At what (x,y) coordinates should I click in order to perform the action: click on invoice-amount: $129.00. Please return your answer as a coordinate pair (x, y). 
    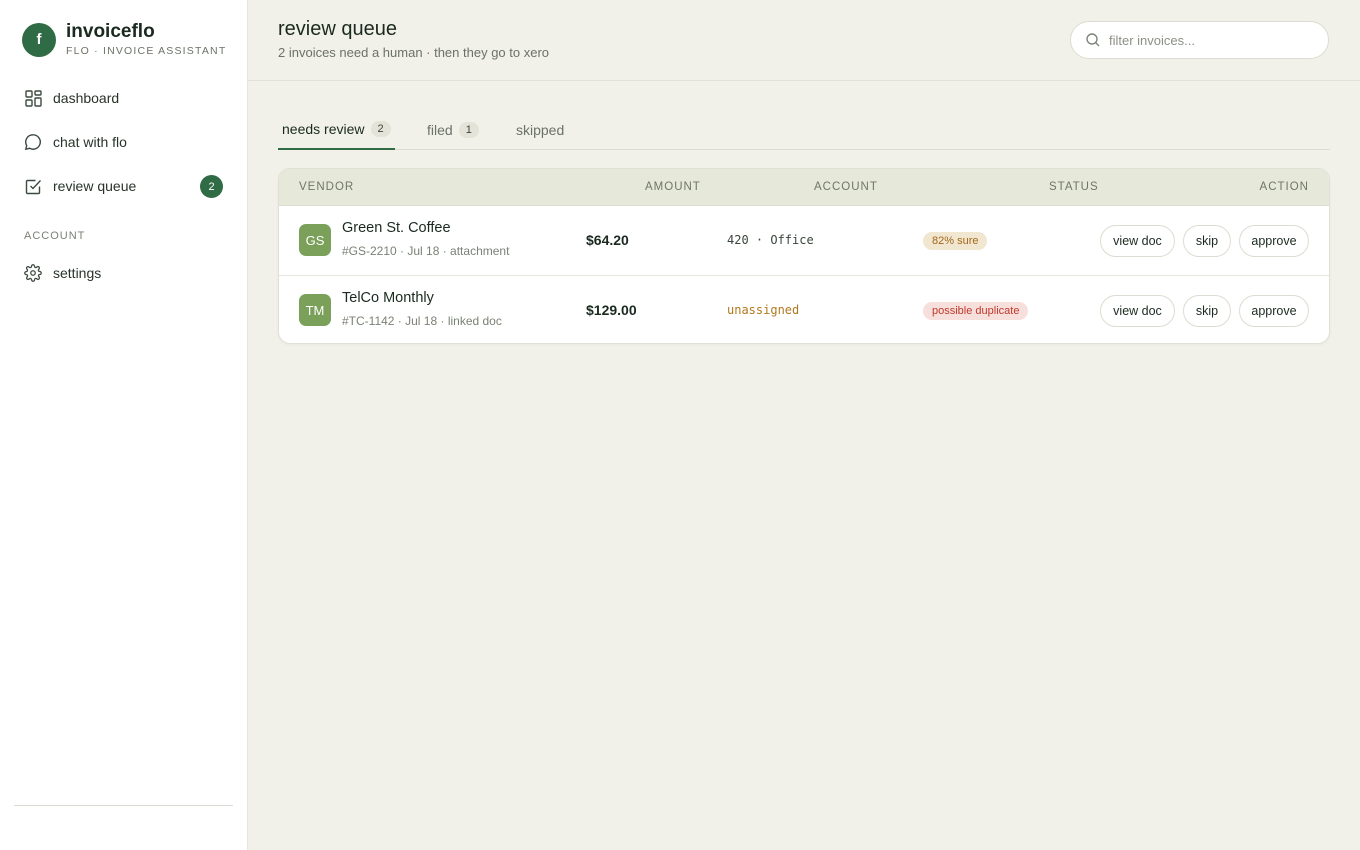
    Looking at the image, I should click on (611, 310).